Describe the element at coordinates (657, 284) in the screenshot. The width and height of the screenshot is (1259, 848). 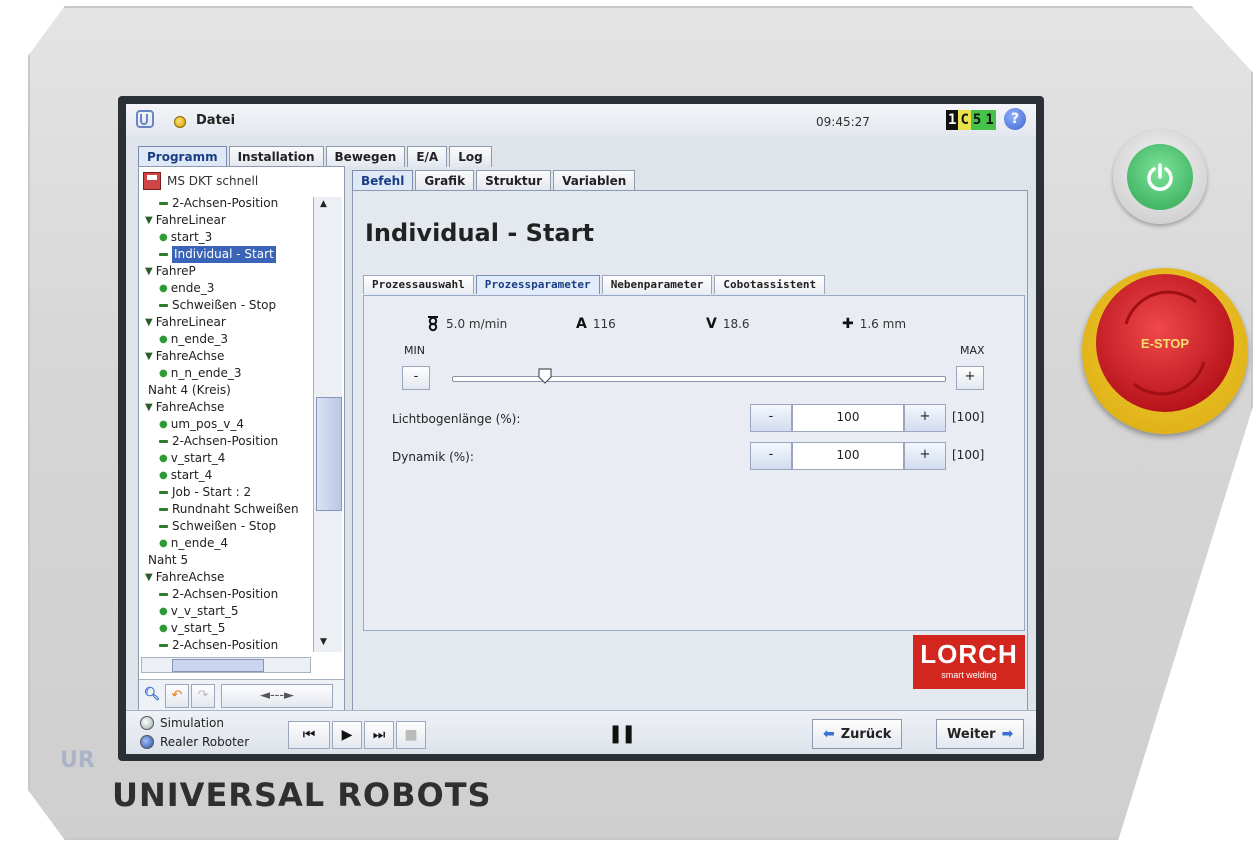
I see `tab-nebenparameter: Nebenparameter` at that location.